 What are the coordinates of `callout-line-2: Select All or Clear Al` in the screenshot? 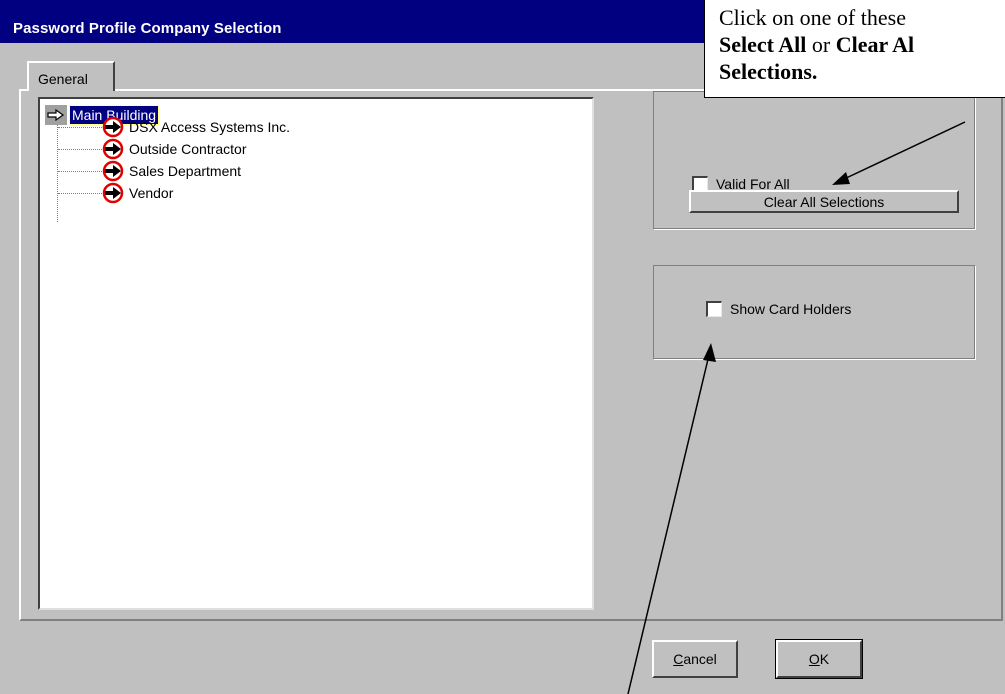 It's located at (862, 44).